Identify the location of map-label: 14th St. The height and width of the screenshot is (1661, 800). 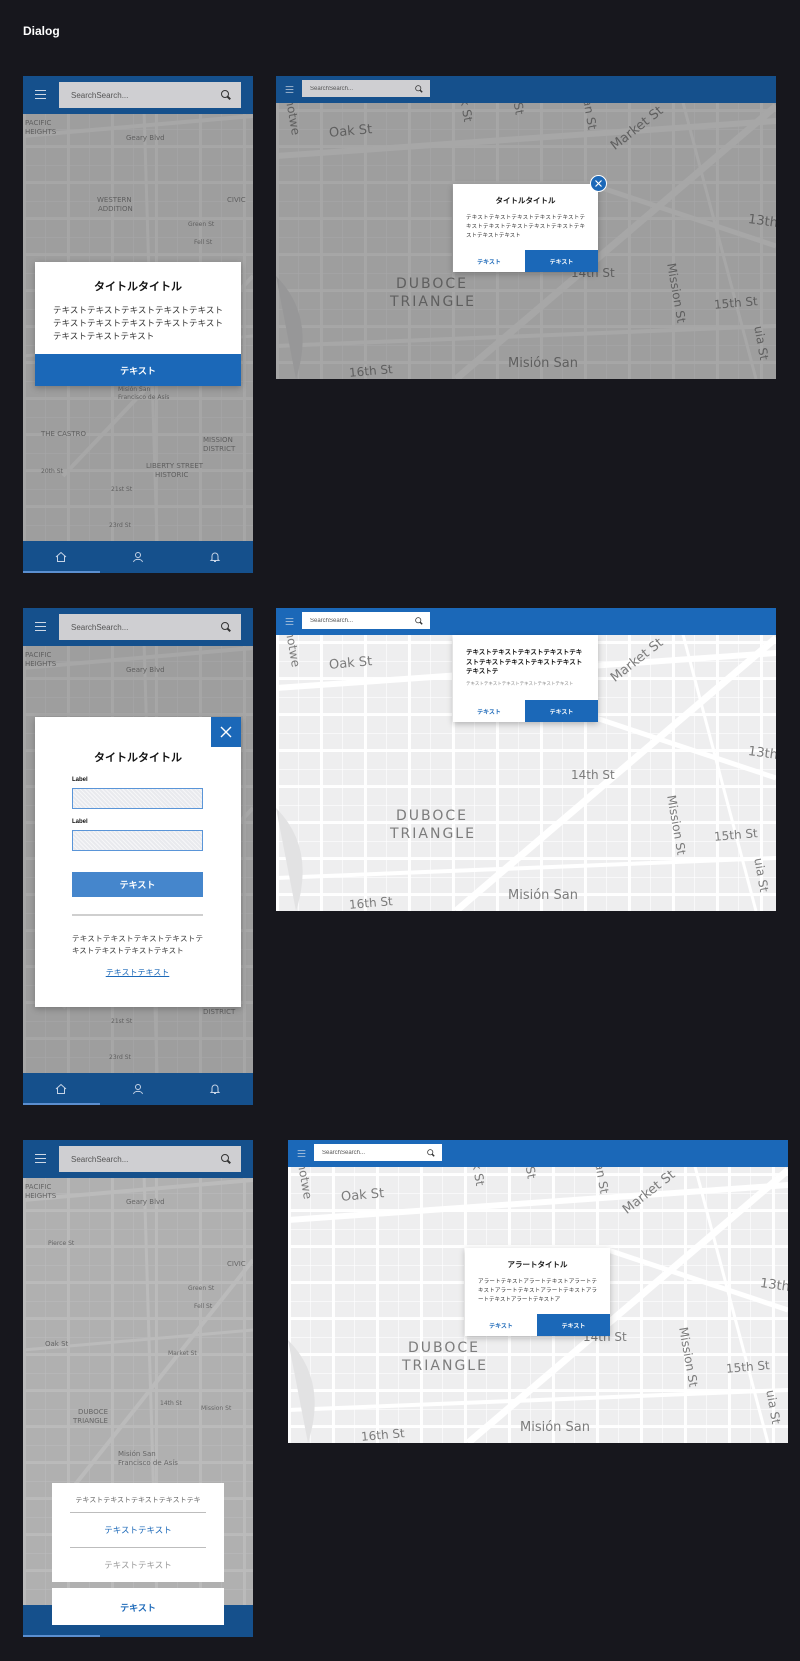
(593, 775).